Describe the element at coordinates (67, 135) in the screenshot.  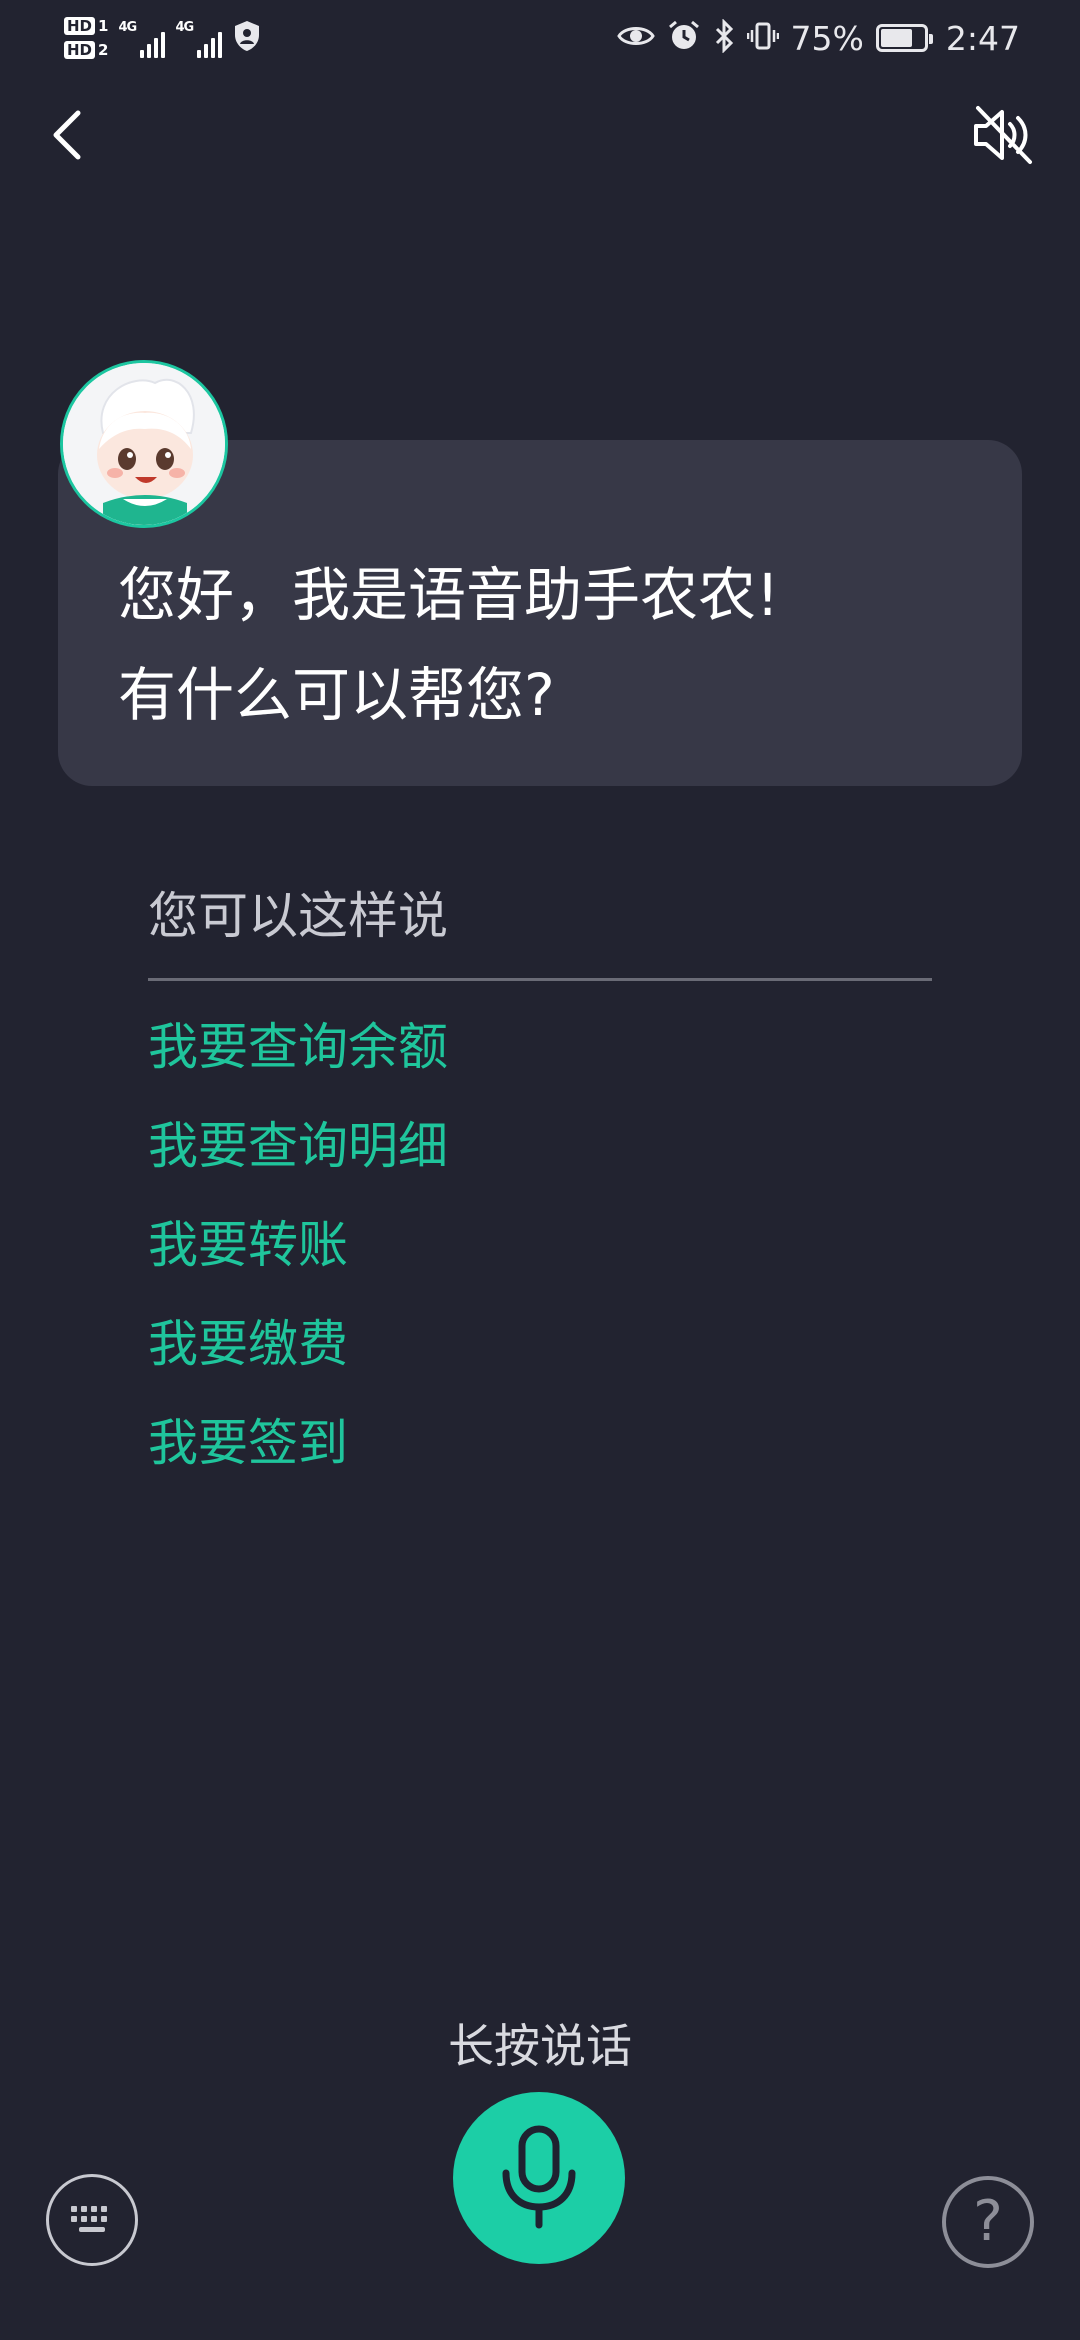
I see `chevron-left-icon` at that location.